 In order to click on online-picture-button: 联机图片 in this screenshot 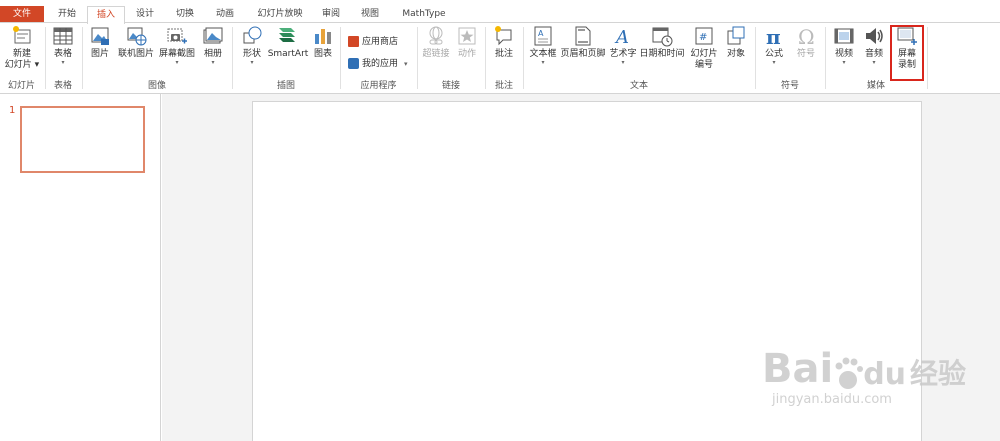, I will do `click(136, 42)`.